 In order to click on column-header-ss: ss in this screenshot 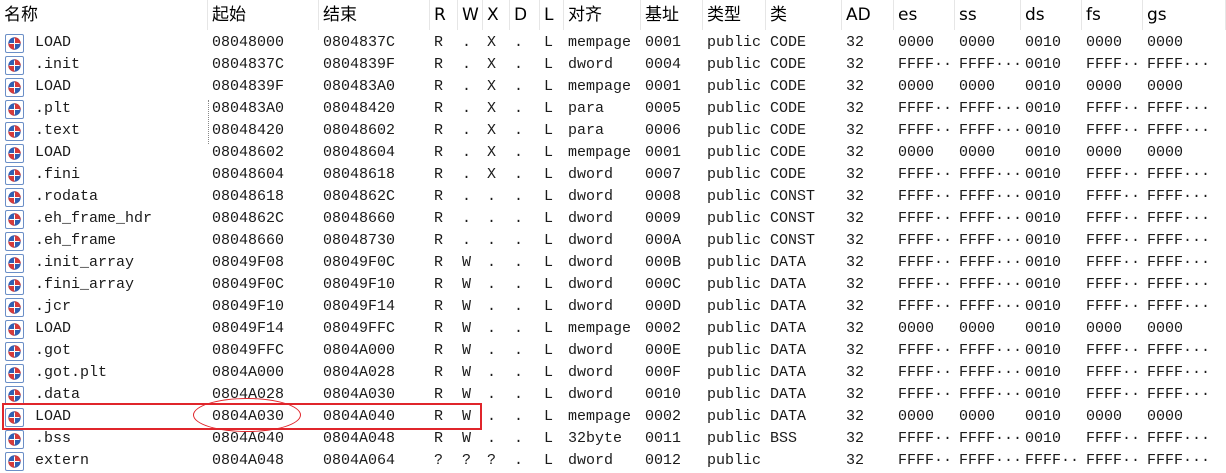, I will do `click(988, 15)`.